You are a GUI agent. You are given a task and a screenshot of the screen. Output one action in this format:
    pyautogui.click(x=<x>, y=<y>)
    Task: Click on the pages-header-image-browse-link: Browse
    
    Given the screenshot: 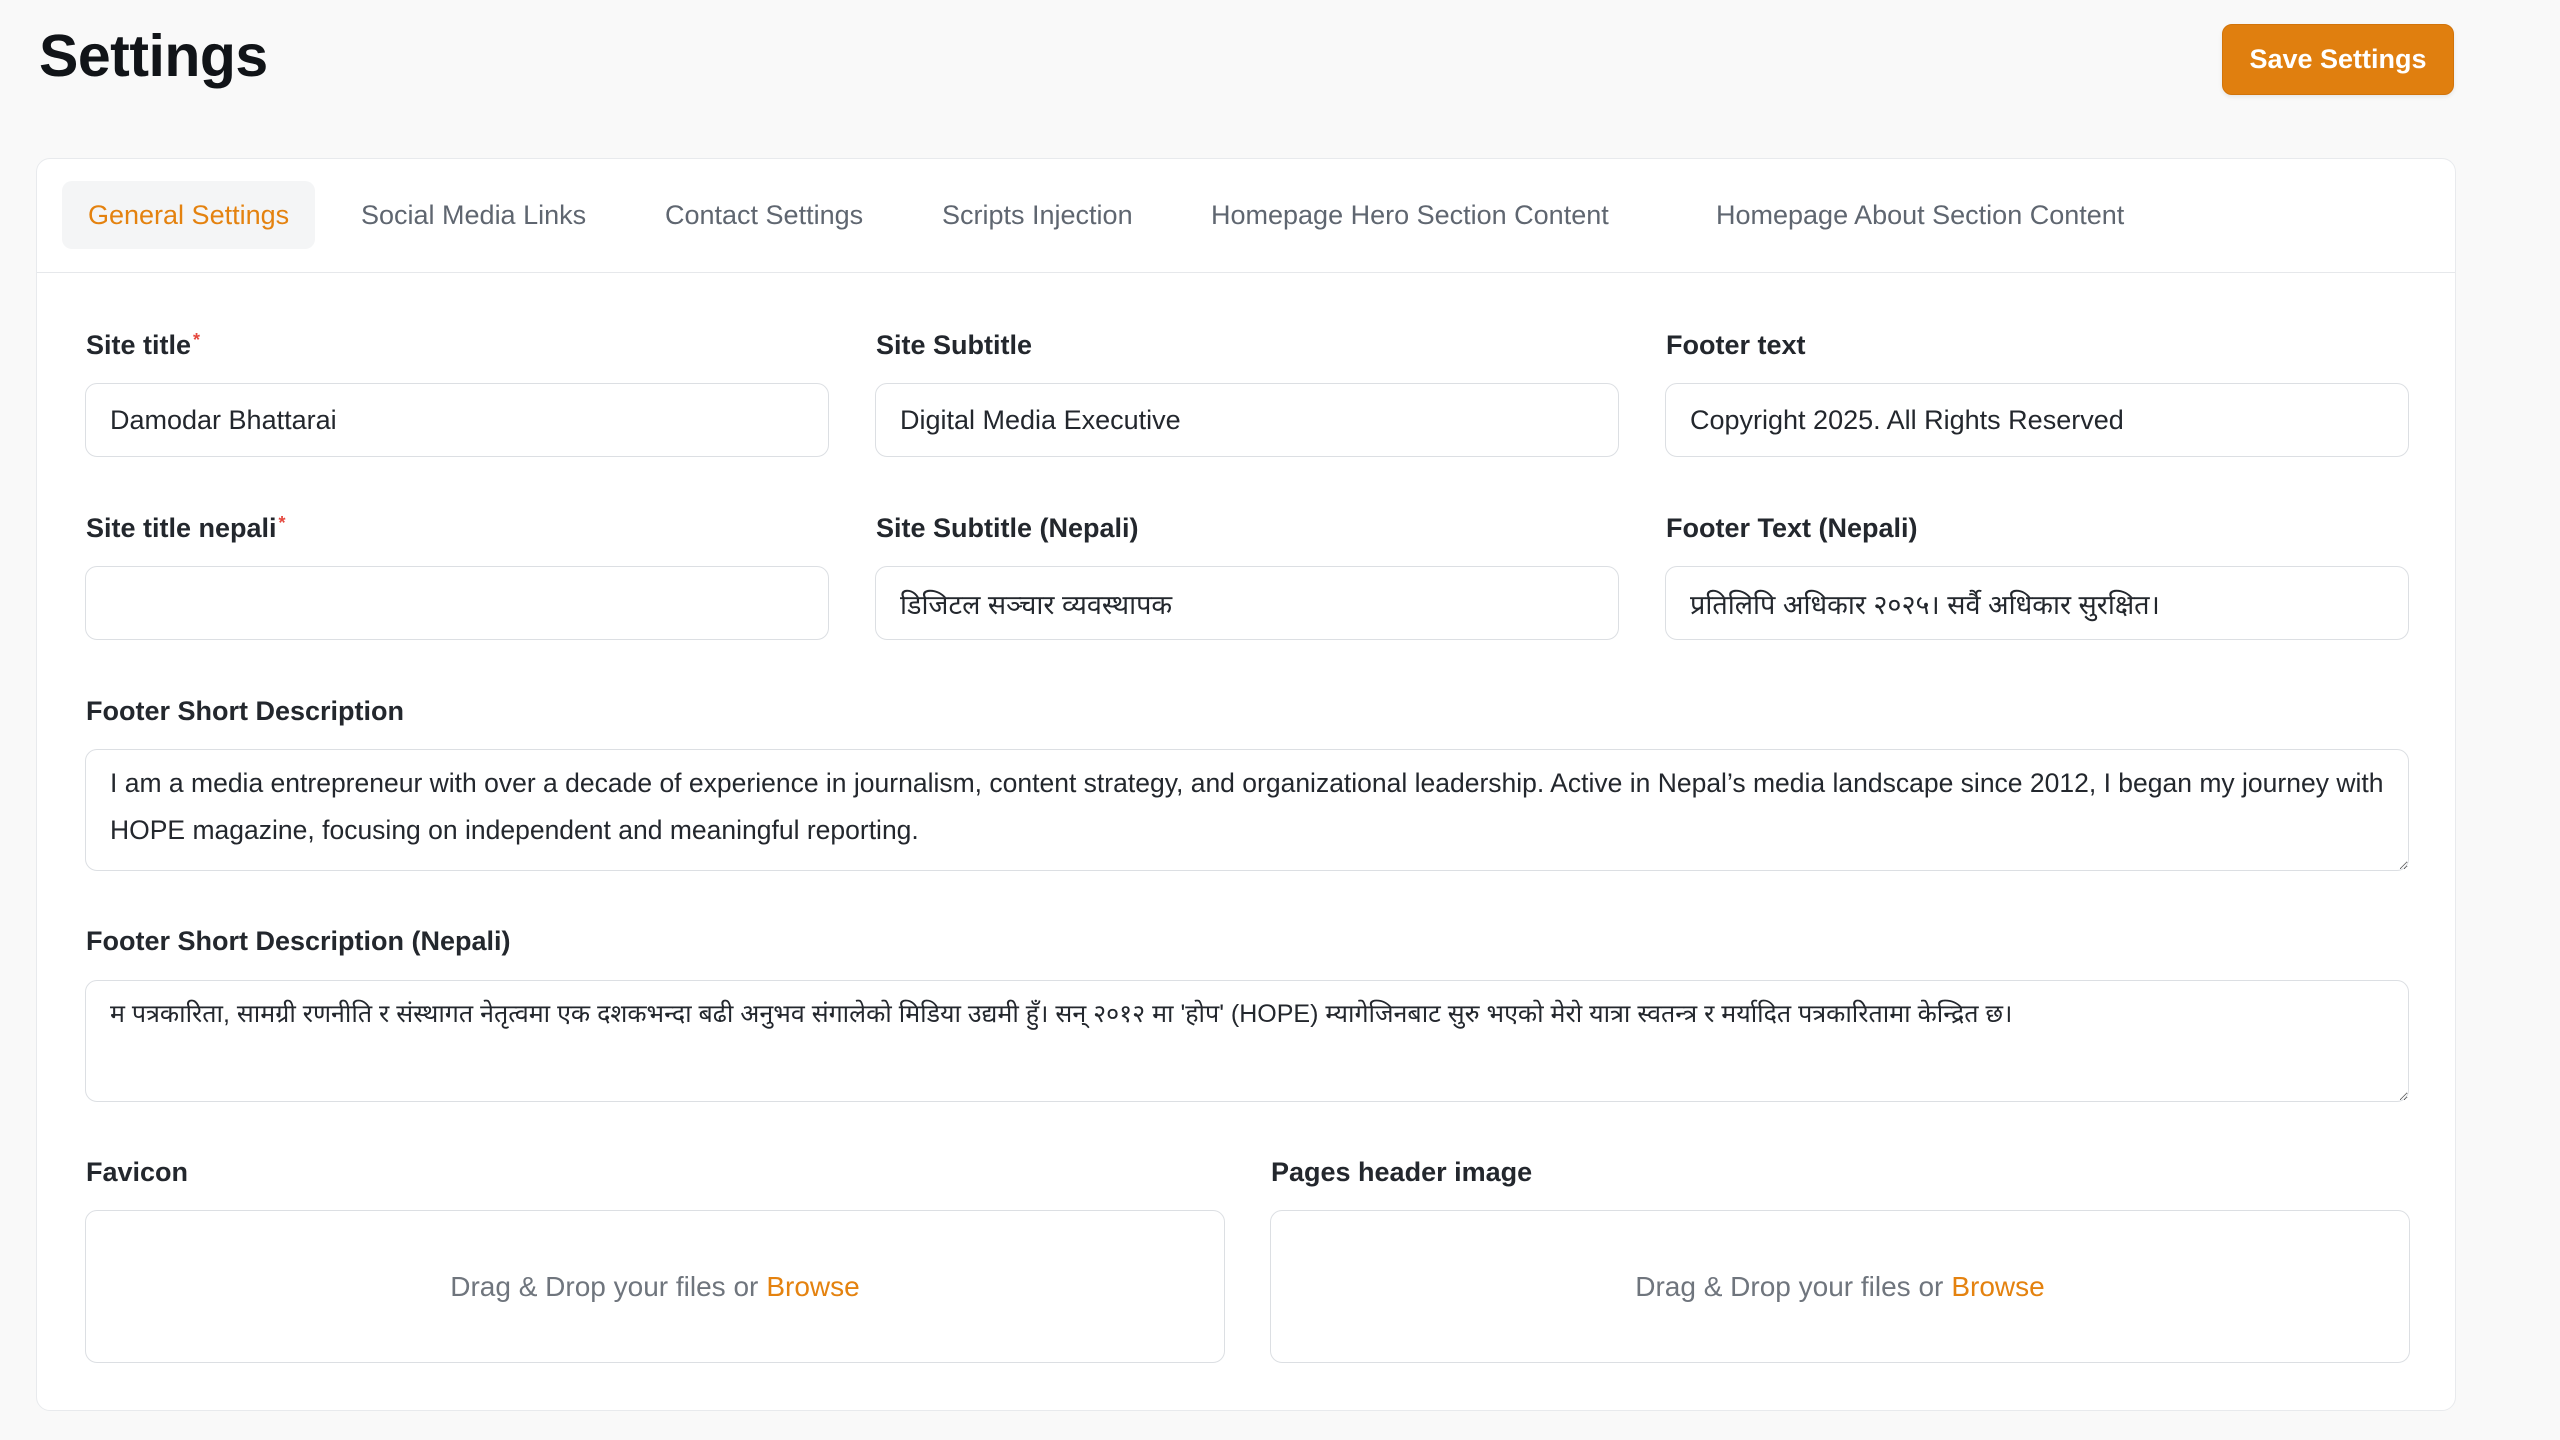 What is the action you would take?
    pyautogui.click(x=1997, y=1287)
    